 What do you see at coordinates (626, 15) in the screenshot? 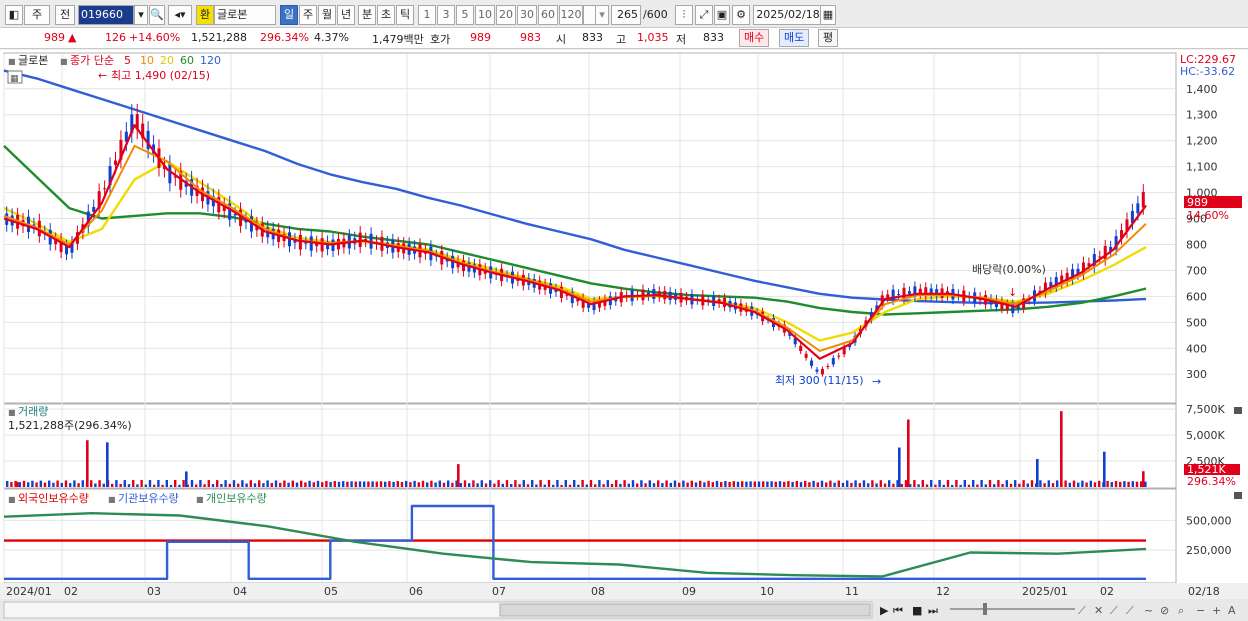
I see `bar-count-input: 265` at bounding box center [626, 15].